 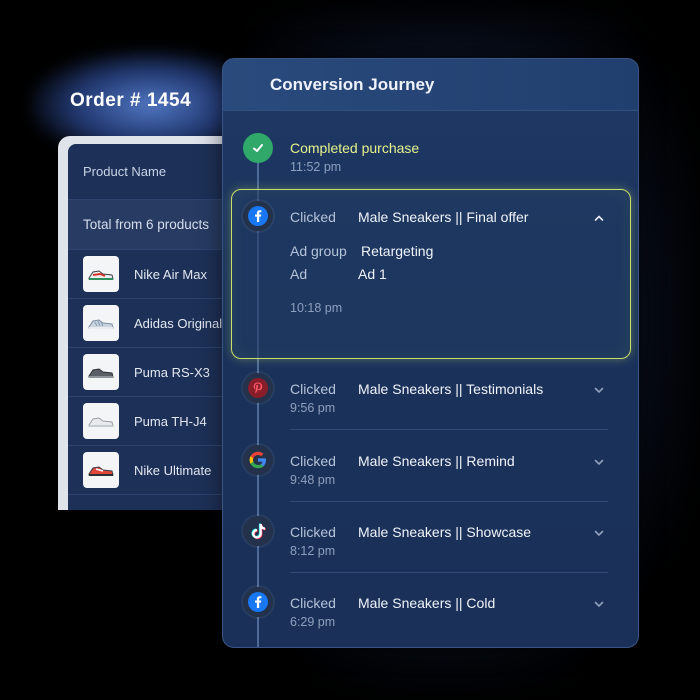 I want to click on step-time: 9:56 pm, so click(x=313, y=408).